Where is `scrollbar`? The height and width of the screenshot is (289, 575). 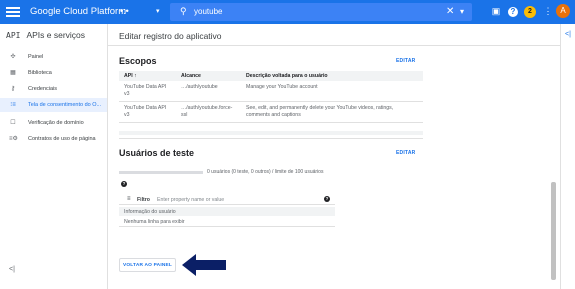
scrollbar is located at coordinates (553, 231).